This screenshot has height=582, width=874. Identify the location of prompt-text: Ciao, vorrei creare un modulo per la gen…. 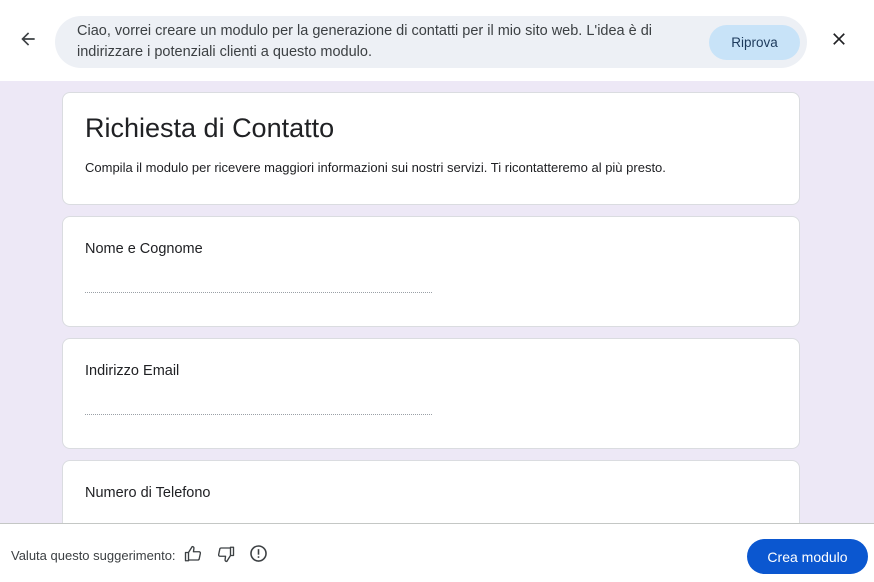
(365, 41).